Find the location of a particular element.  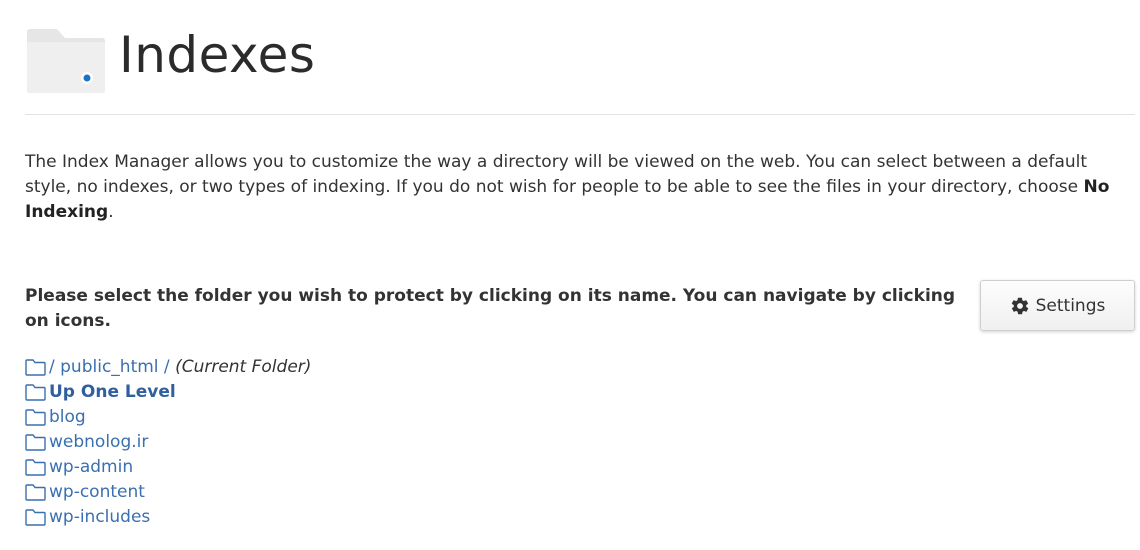

folder-link: wp-content is located at coordinates (97, 492).